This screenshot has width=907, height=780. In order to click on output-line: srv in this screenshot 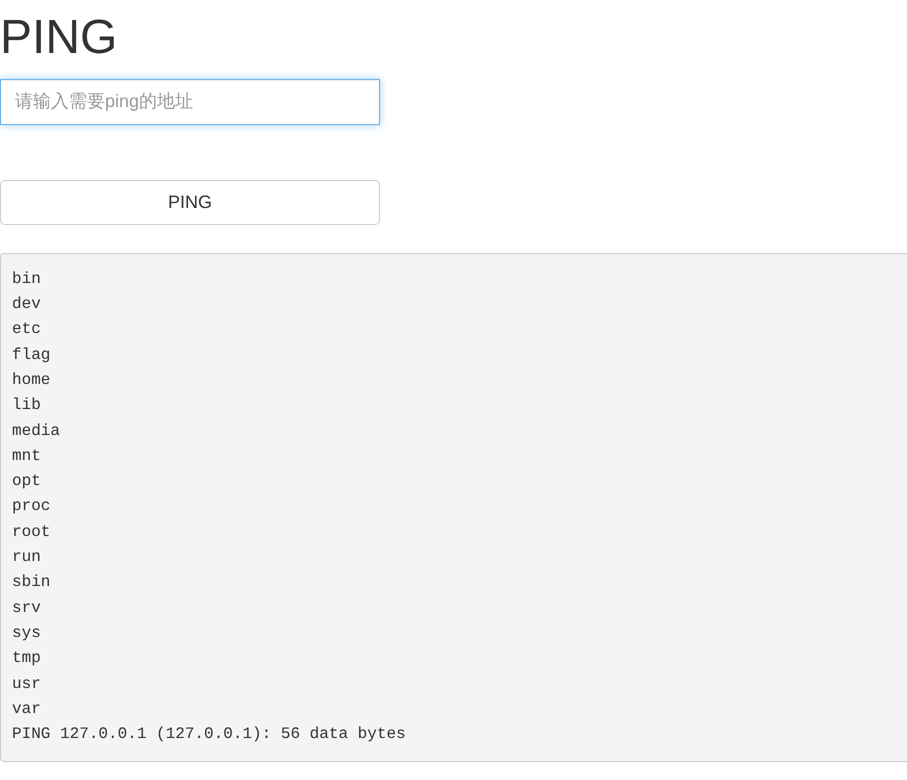, I will do `click(26, 608)`.